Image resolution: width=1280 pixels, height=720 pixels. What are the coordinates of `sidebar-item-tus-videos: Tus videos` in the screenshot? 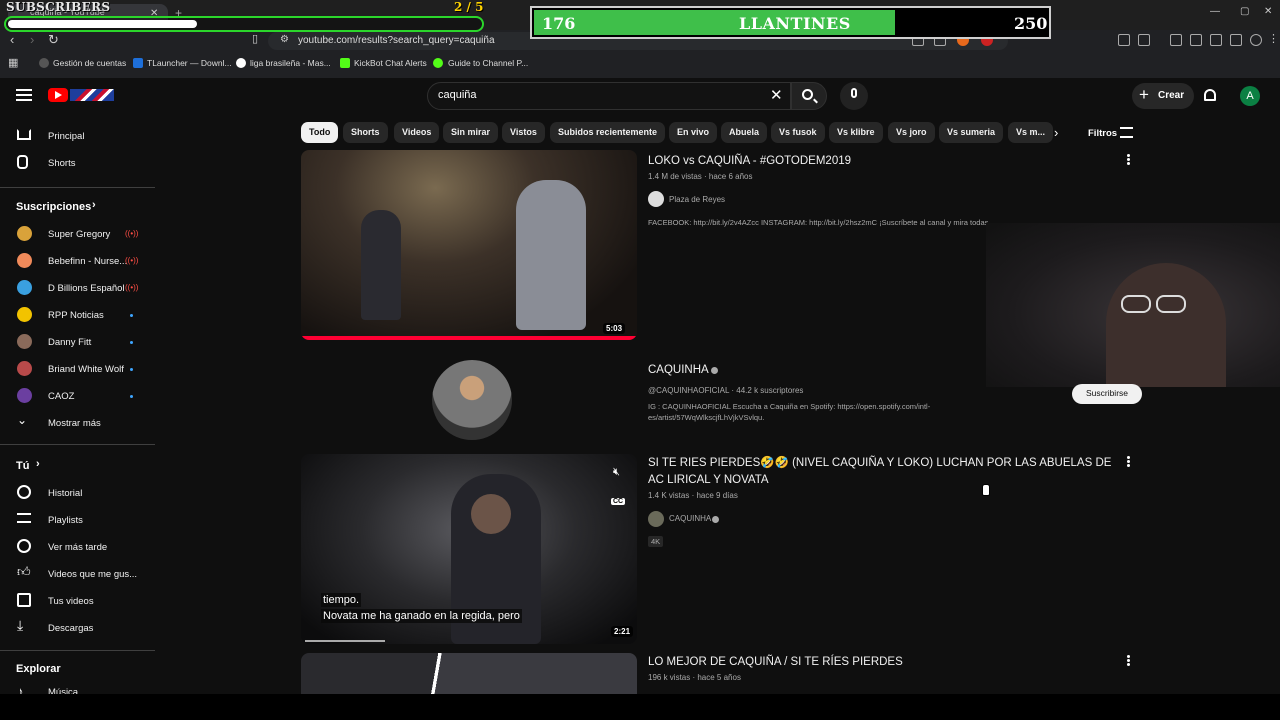 It's located at (77, 601).